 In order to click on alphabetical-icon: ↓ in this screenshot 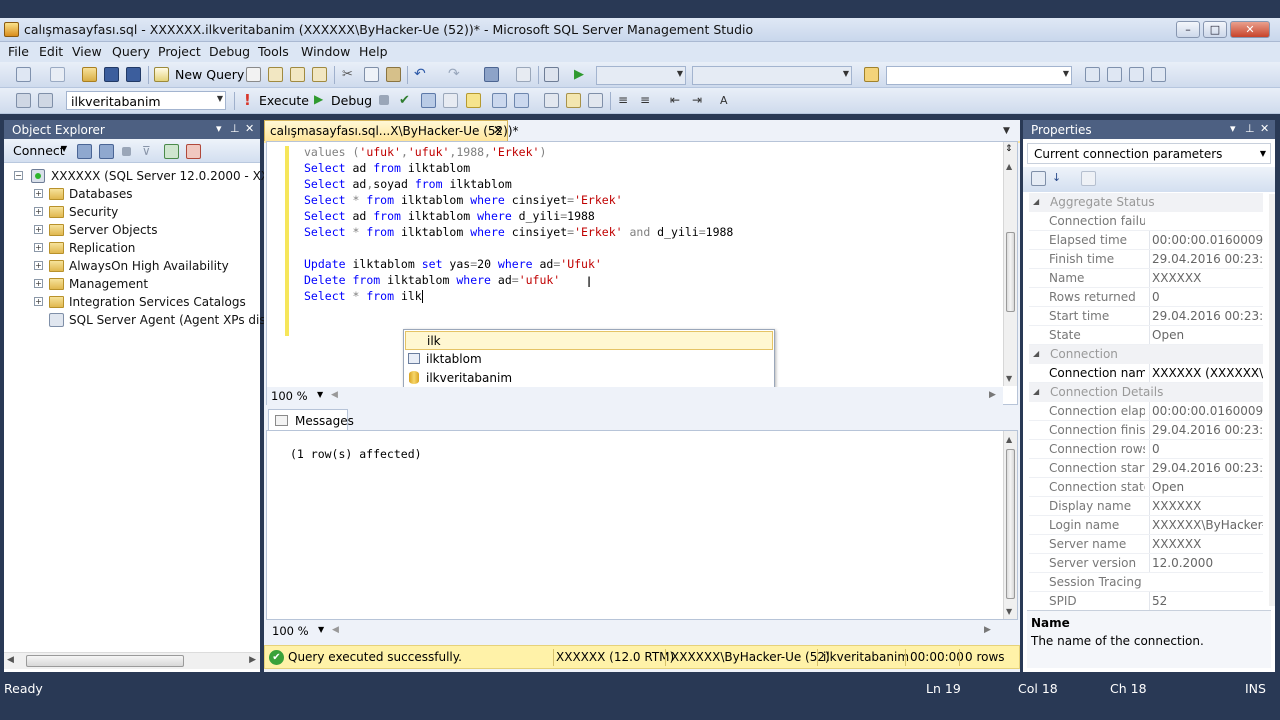, I will do `click(1059, 178)`.